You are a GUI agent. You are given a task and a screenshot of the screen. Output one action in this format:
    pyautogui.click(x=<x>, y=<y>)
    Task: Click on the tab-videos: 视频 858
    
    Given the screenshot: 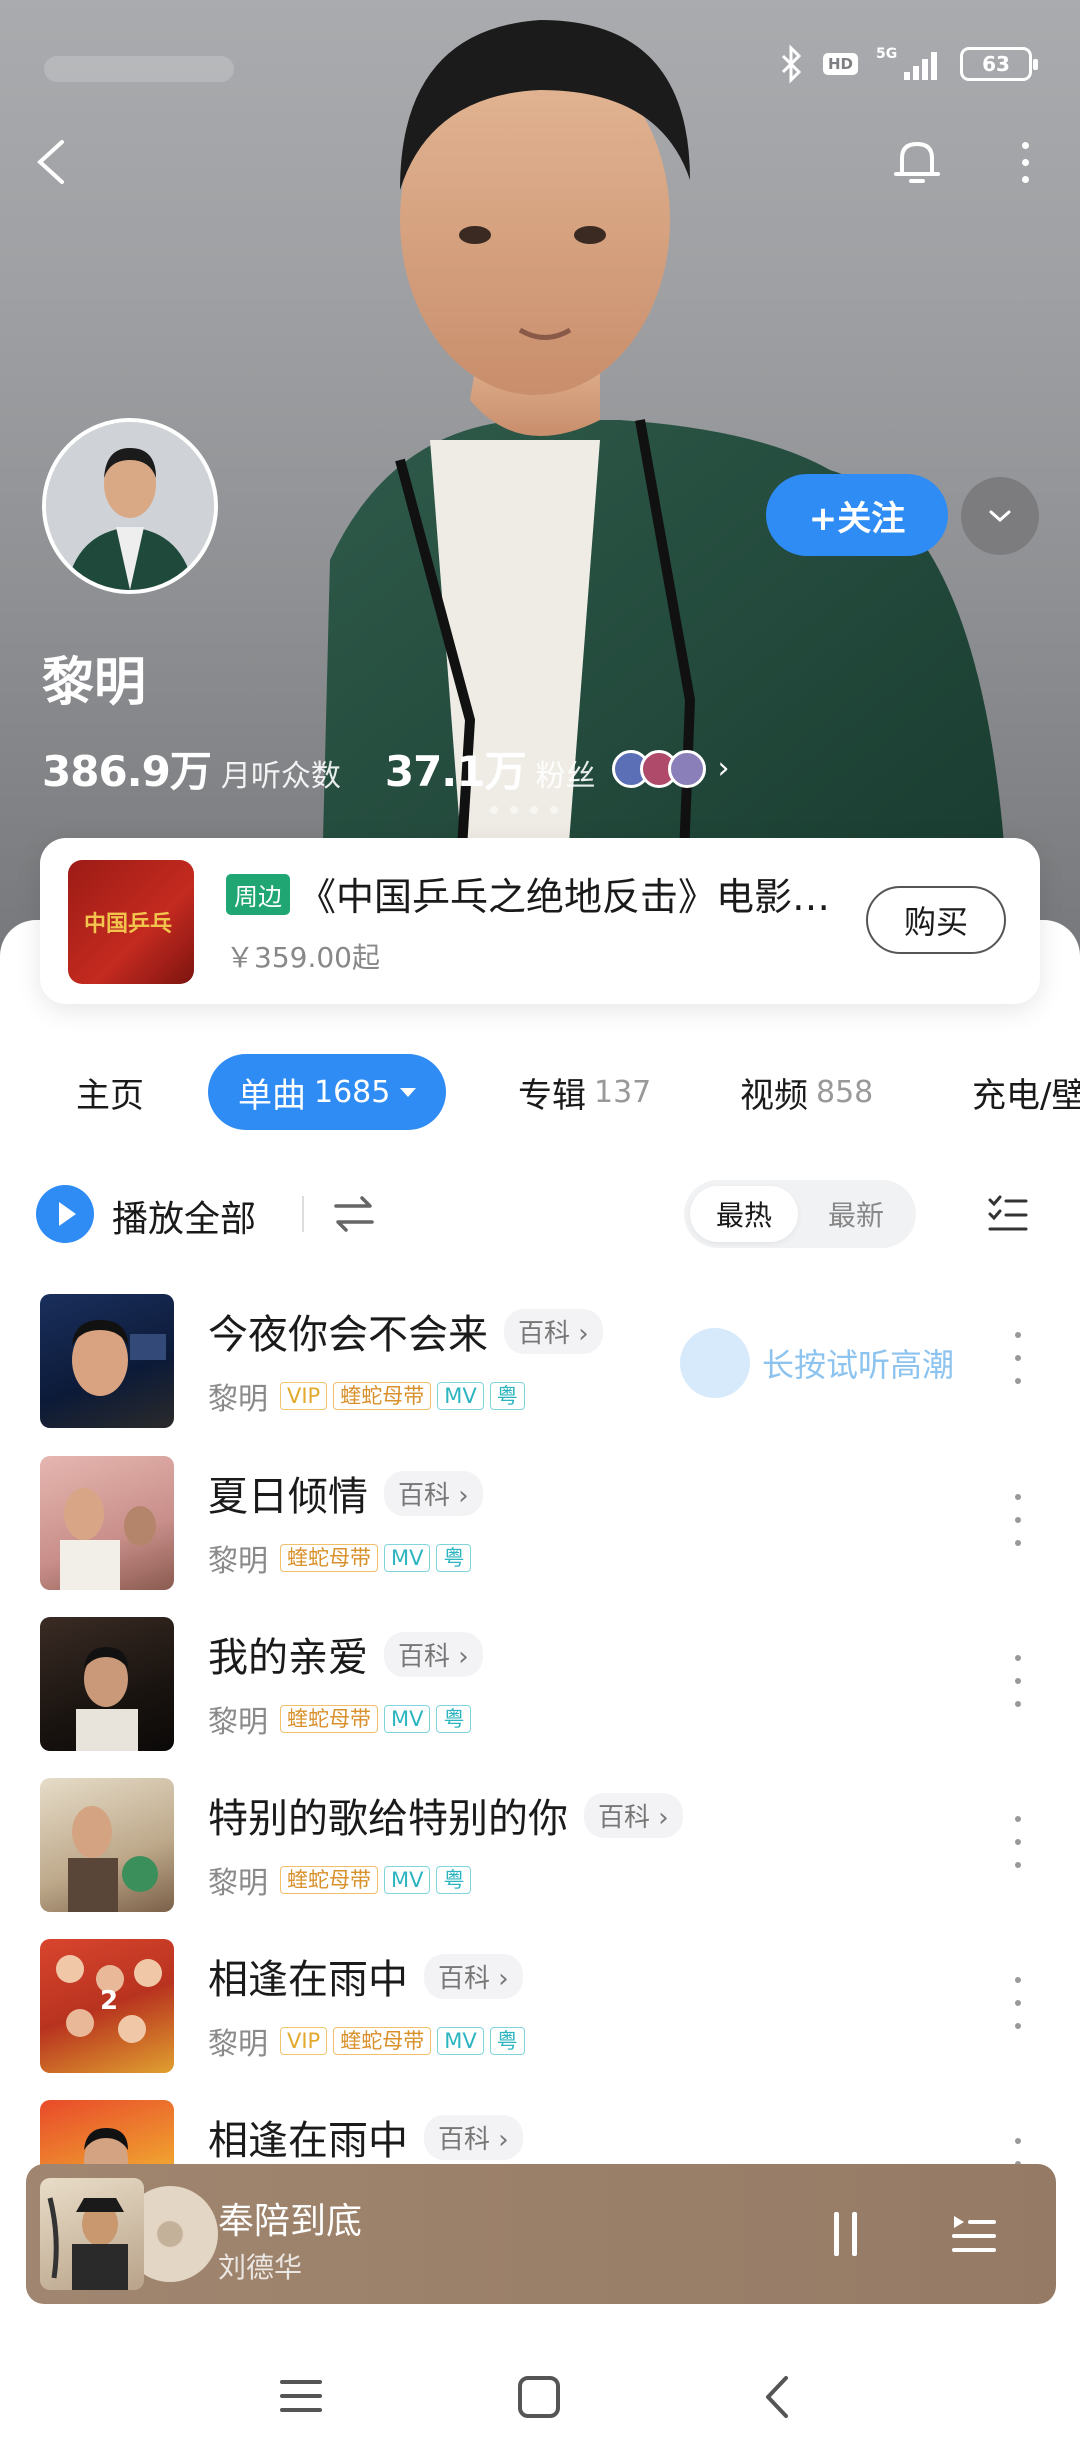 What is the action you would take?
    pyautogui.click(x=806, y=1092)
    